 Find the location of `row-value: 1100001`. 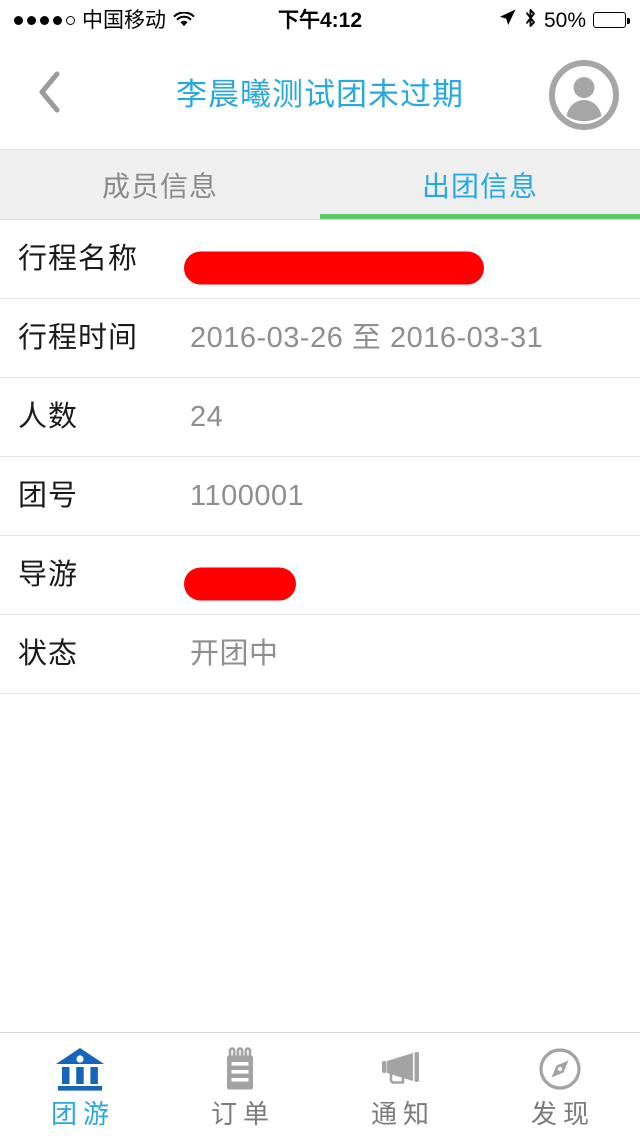

row-value: 1100001 is located at coordinates (247, 495).